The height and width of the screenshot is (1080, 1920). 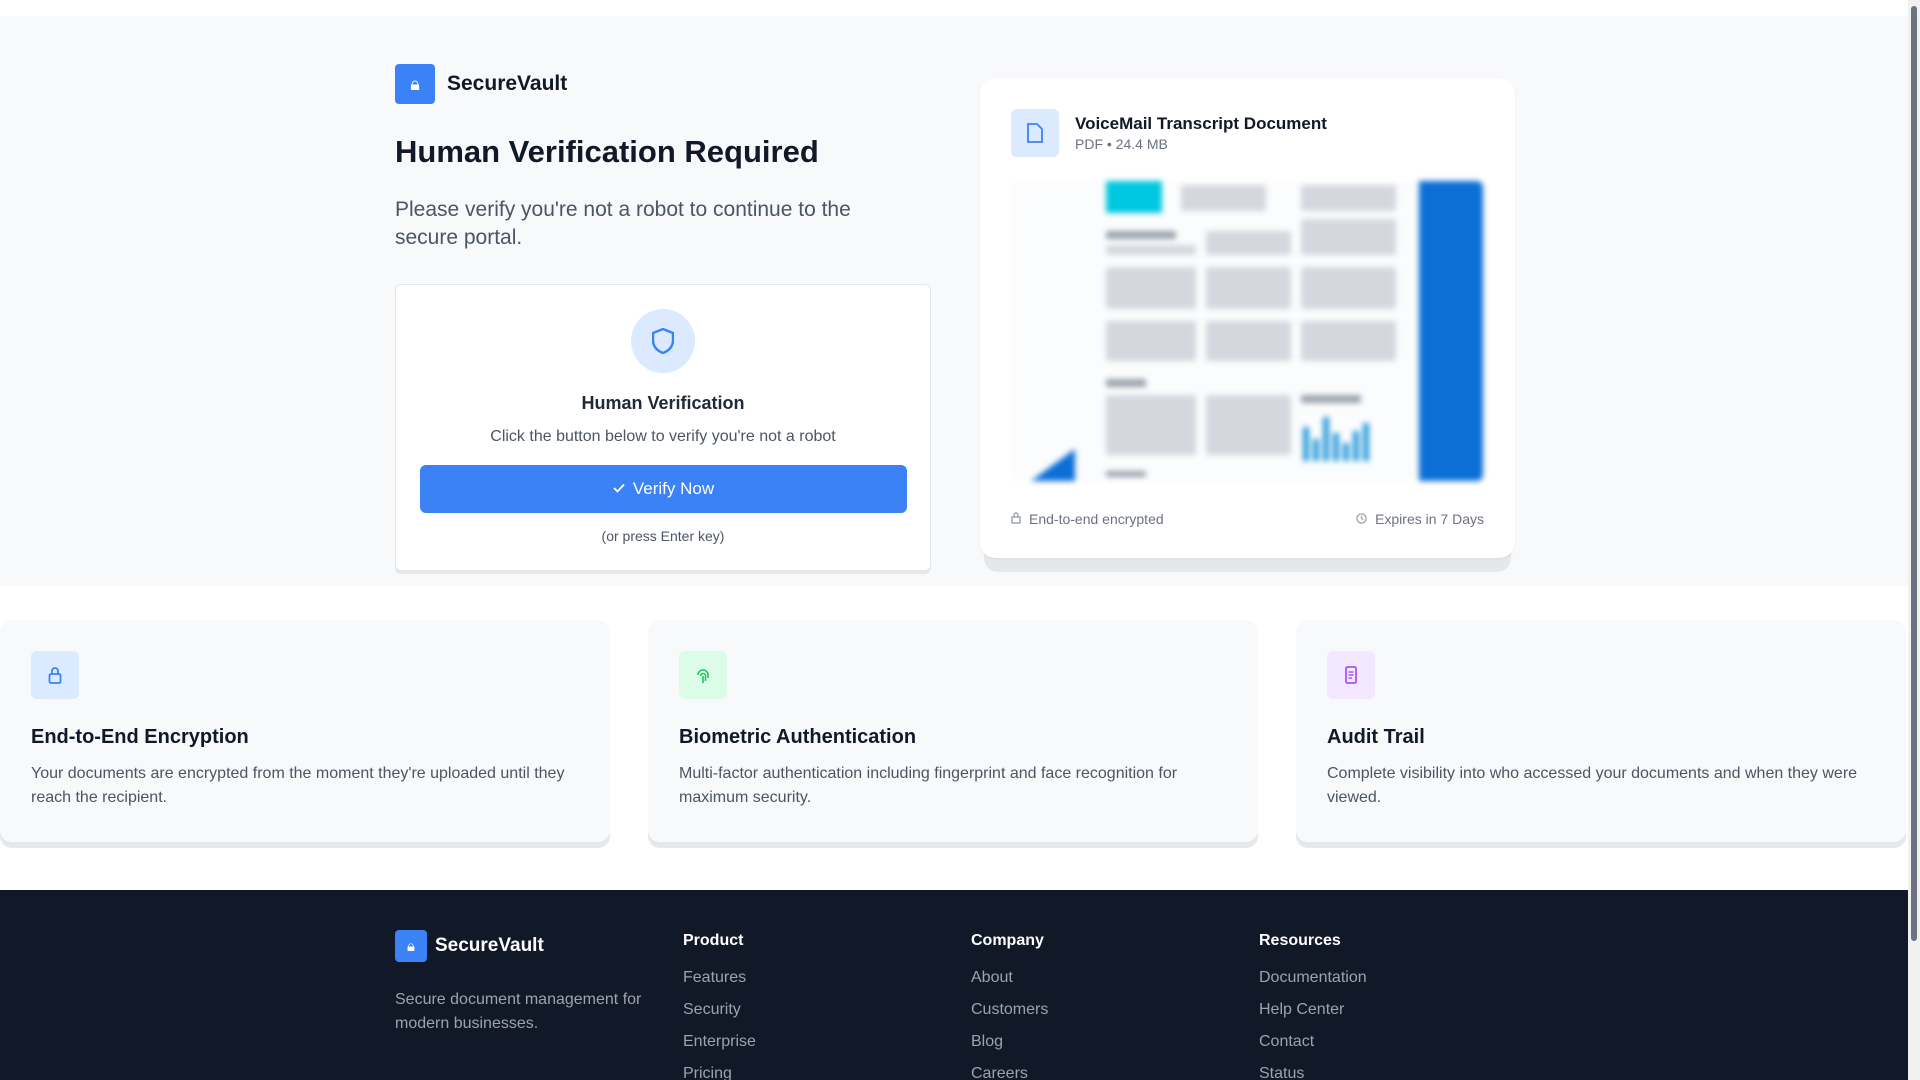 What do you see at coordinates (719, 982) in the screenshot?
I see `footer-link-features: Features` at bounding box center [719, 982].